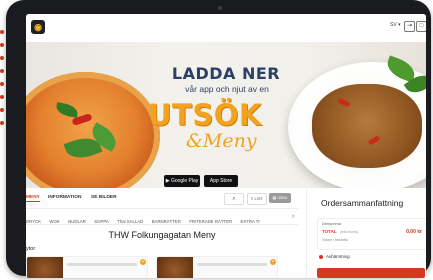 This screenshot has width=433, height=280. I want to click on banner-subline: vår app och njut av en, so click(227, 89).